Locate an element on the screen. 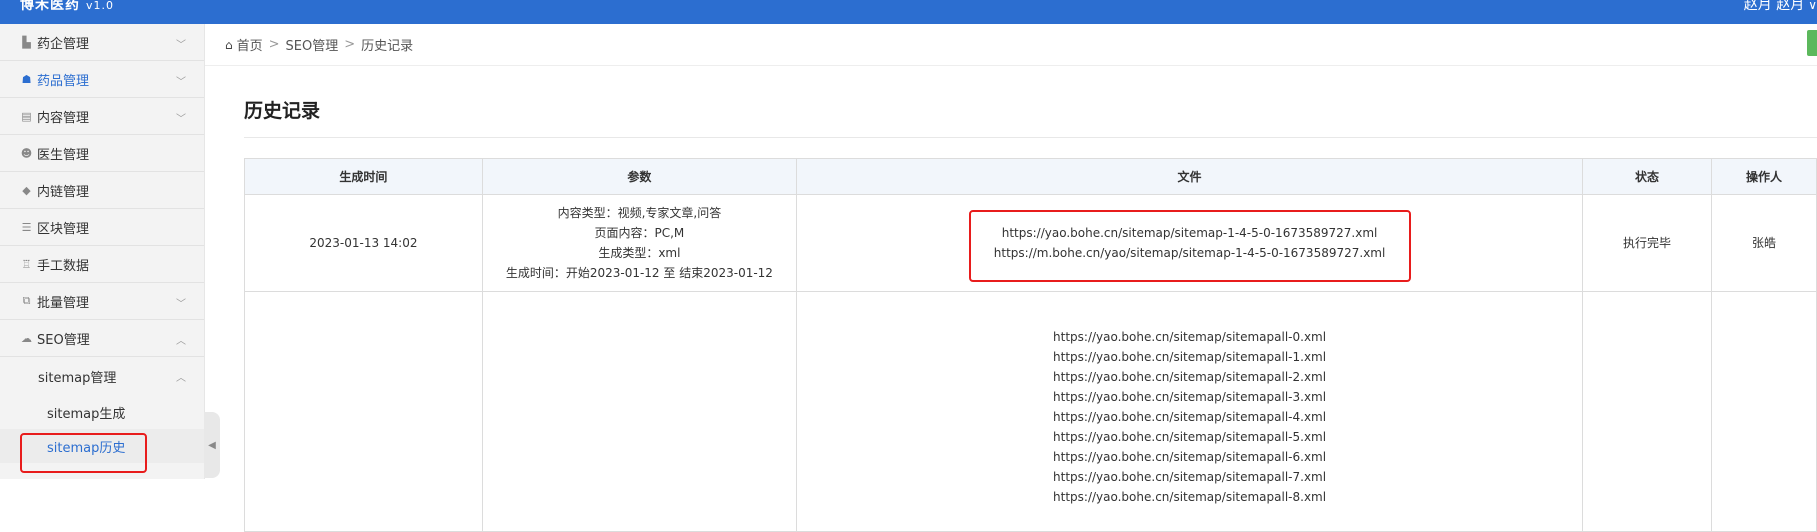  column-header-operator: 操作人 is located at coordinates (1763, 176).